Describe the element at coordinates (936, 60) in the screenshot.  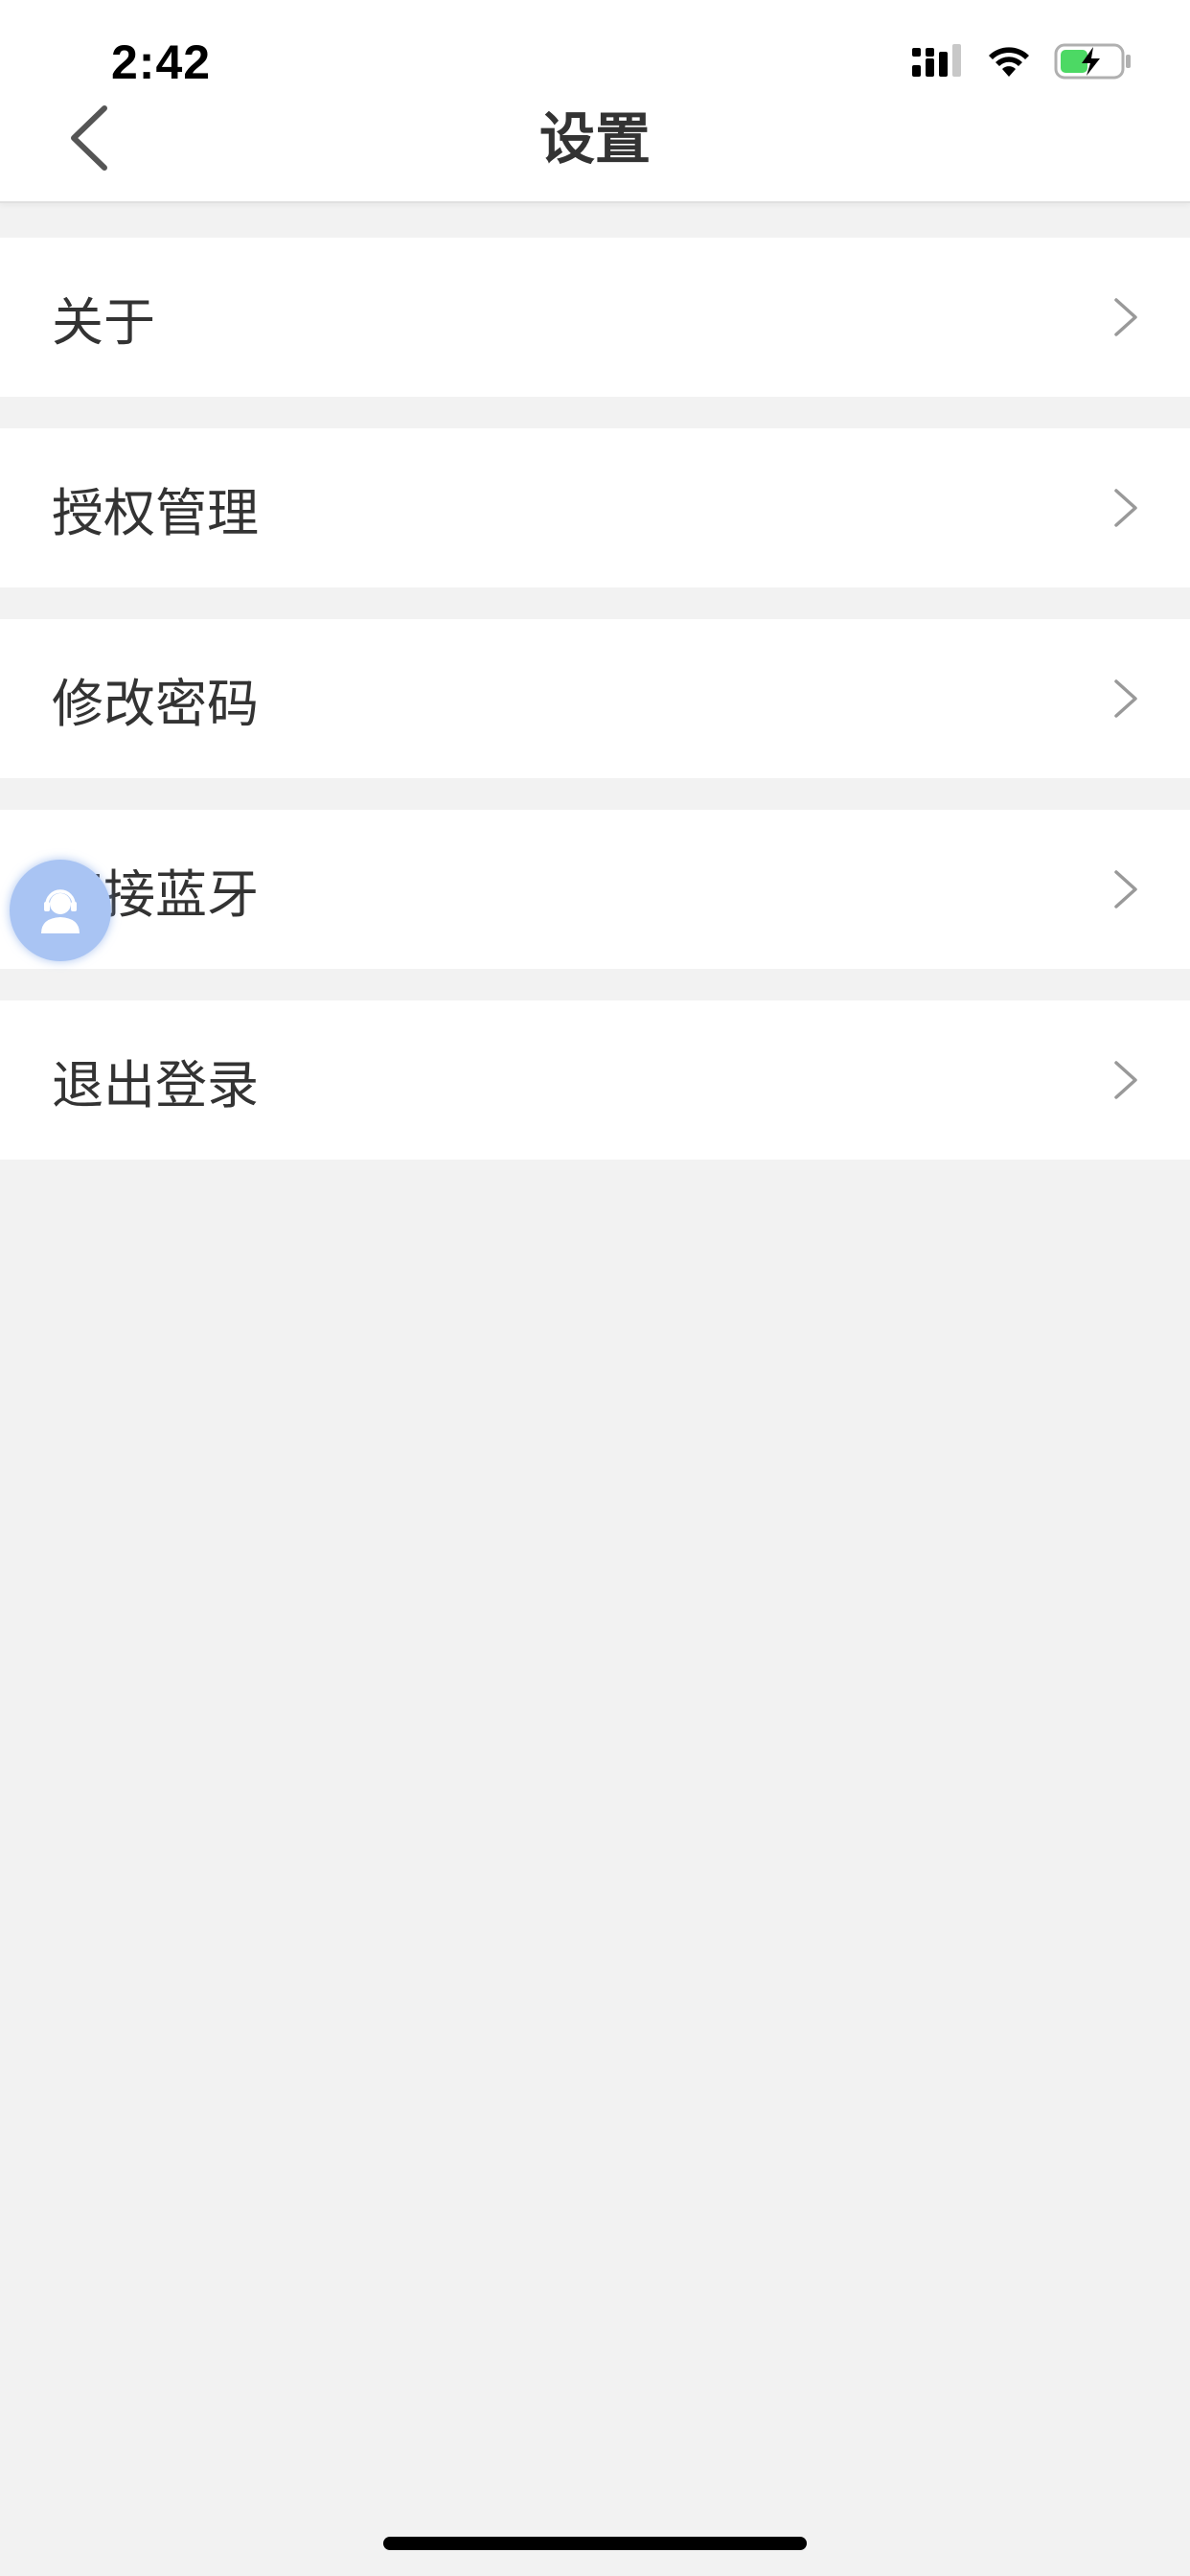
I see `cellular-signal-icon` at that location.